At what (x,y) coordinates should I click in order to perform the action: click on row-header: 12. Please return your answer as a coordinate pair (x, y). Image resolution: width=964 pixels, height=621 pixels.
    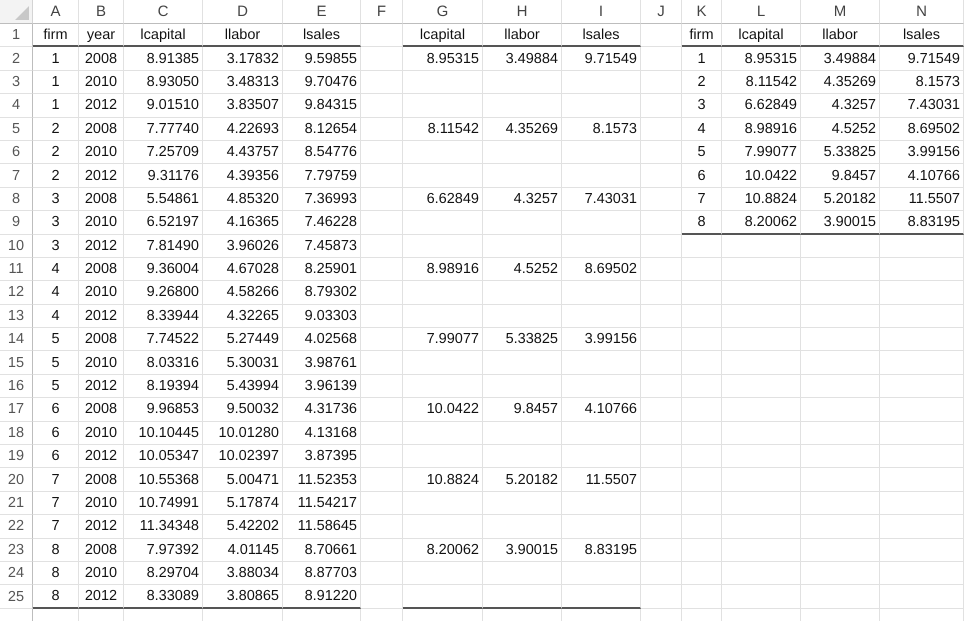
    Looking at the image, I should click on (16, 293).